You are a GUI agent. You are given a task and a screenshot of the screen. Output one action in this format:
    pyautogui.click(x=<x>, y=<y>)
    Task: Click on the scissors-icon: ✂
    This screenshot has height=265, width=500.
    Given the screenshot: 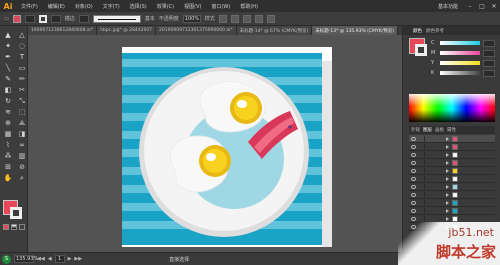 What is the action you would take?
    pyautogui.click(x=22, y=90)
    